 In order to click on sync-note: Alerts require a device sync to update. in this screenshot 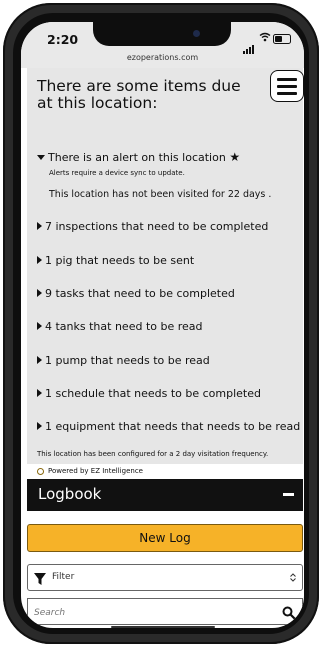, I will do `click(117, 173)`.